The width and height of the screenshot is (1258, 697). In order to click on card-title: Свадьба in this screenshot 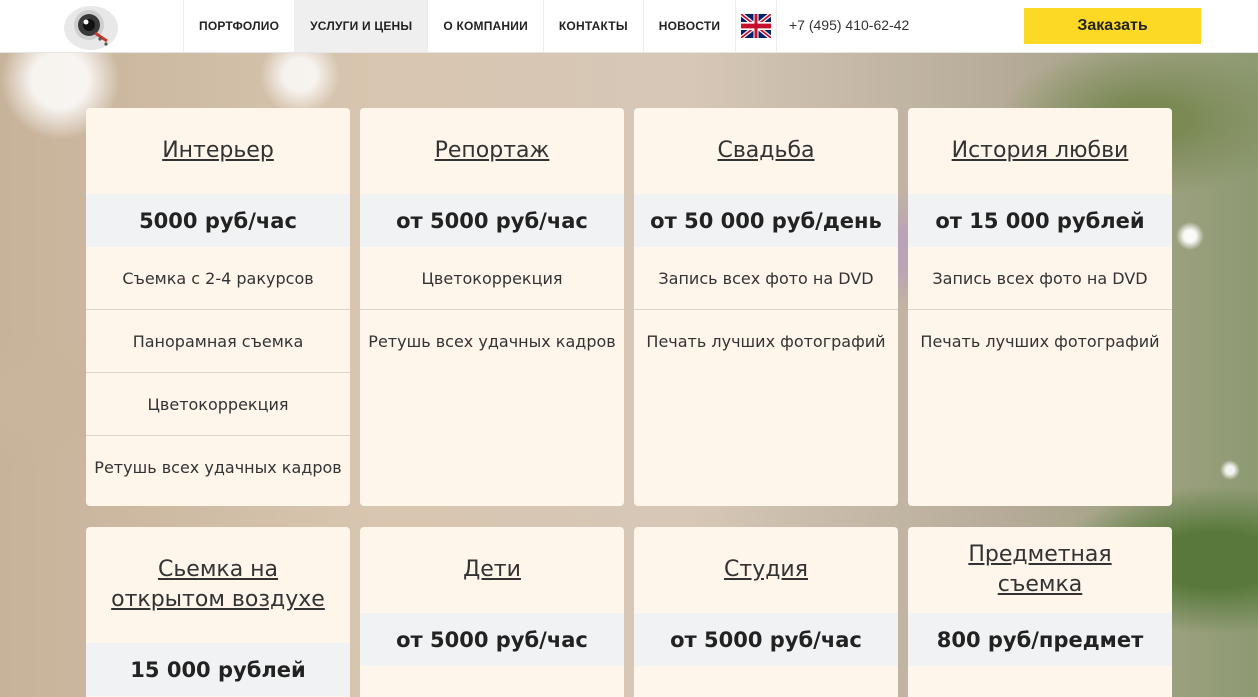, I will do `click(766, 151)`.